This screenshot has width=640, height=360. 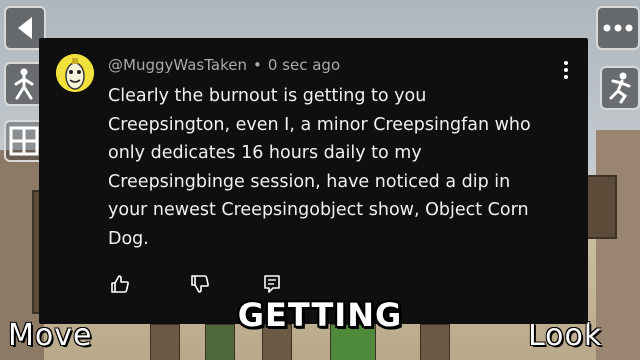 What do you see at coordinates (320, 315) in the screenshot?
I see `subtitle-caption: GETTING` at bounding box center [320, 315].